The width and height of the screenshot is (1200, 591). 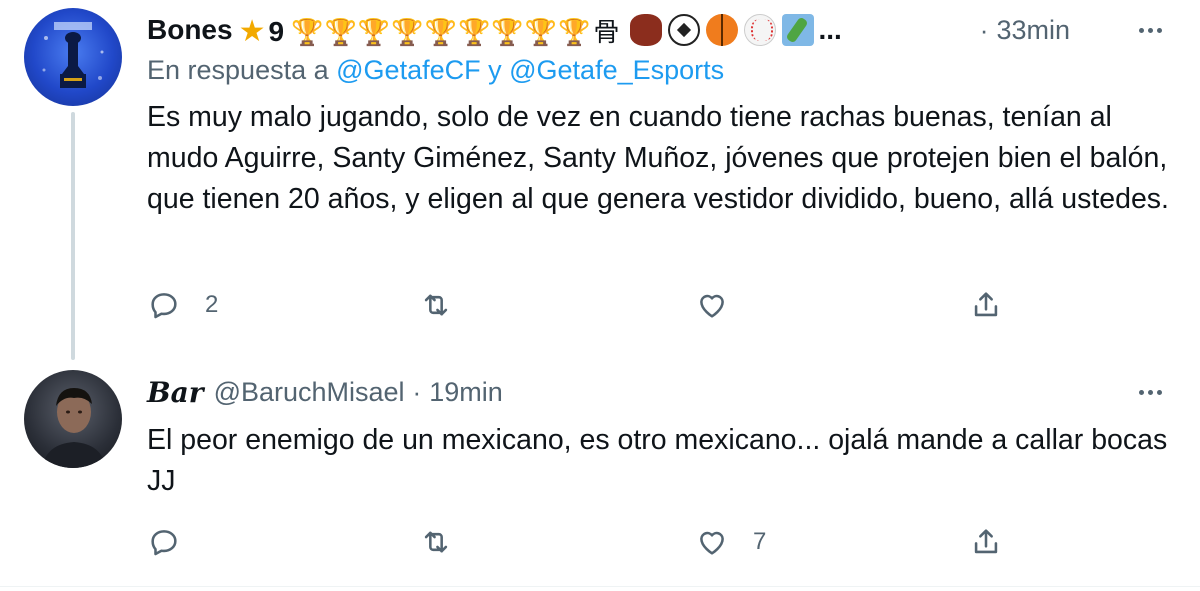 What do you see at coordinates (684, 30) in the screenshot?
I see `soccer-ball-icon` at bounding box center [684, 30].